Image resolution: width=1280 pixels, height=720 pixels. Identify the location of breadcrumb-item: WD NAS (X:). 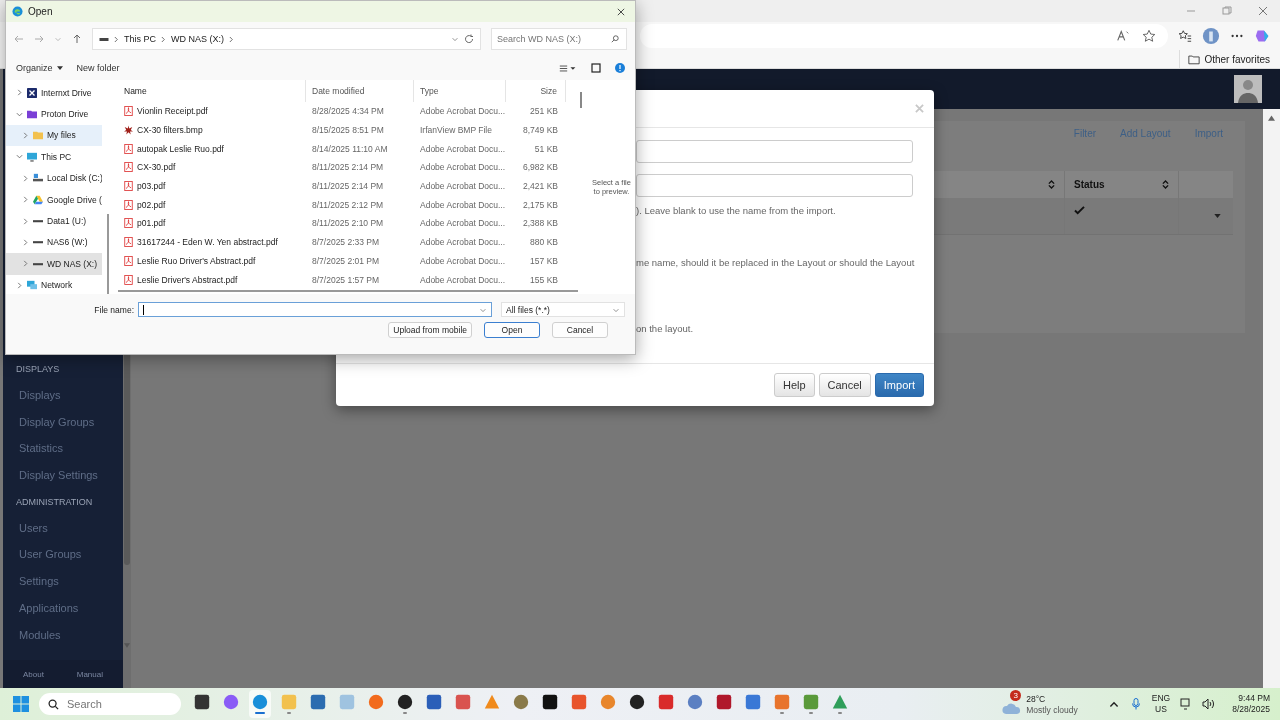
(197, 39).